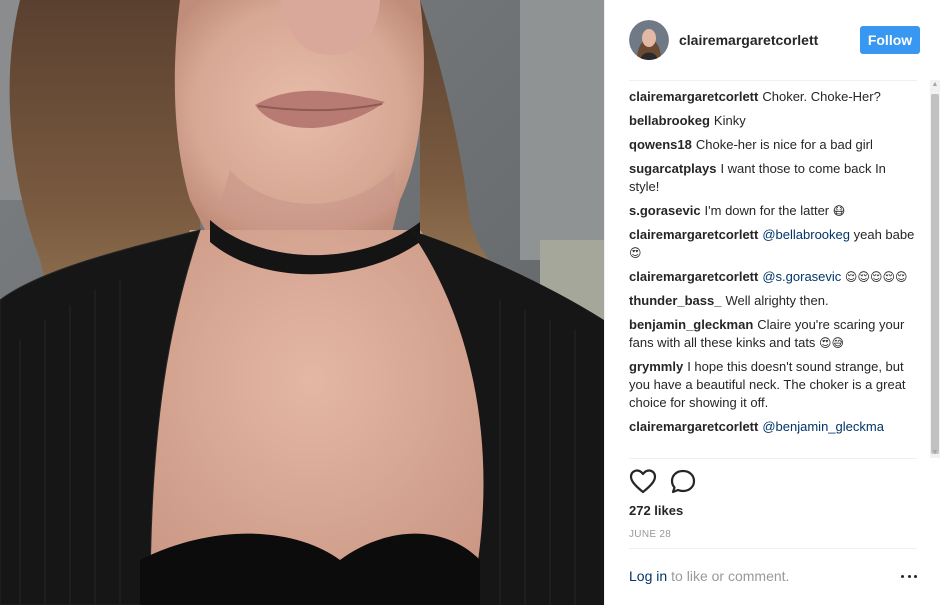 The width and height of the screenshot is (941, 605). I want to click on post-actions, so click(669, 482).